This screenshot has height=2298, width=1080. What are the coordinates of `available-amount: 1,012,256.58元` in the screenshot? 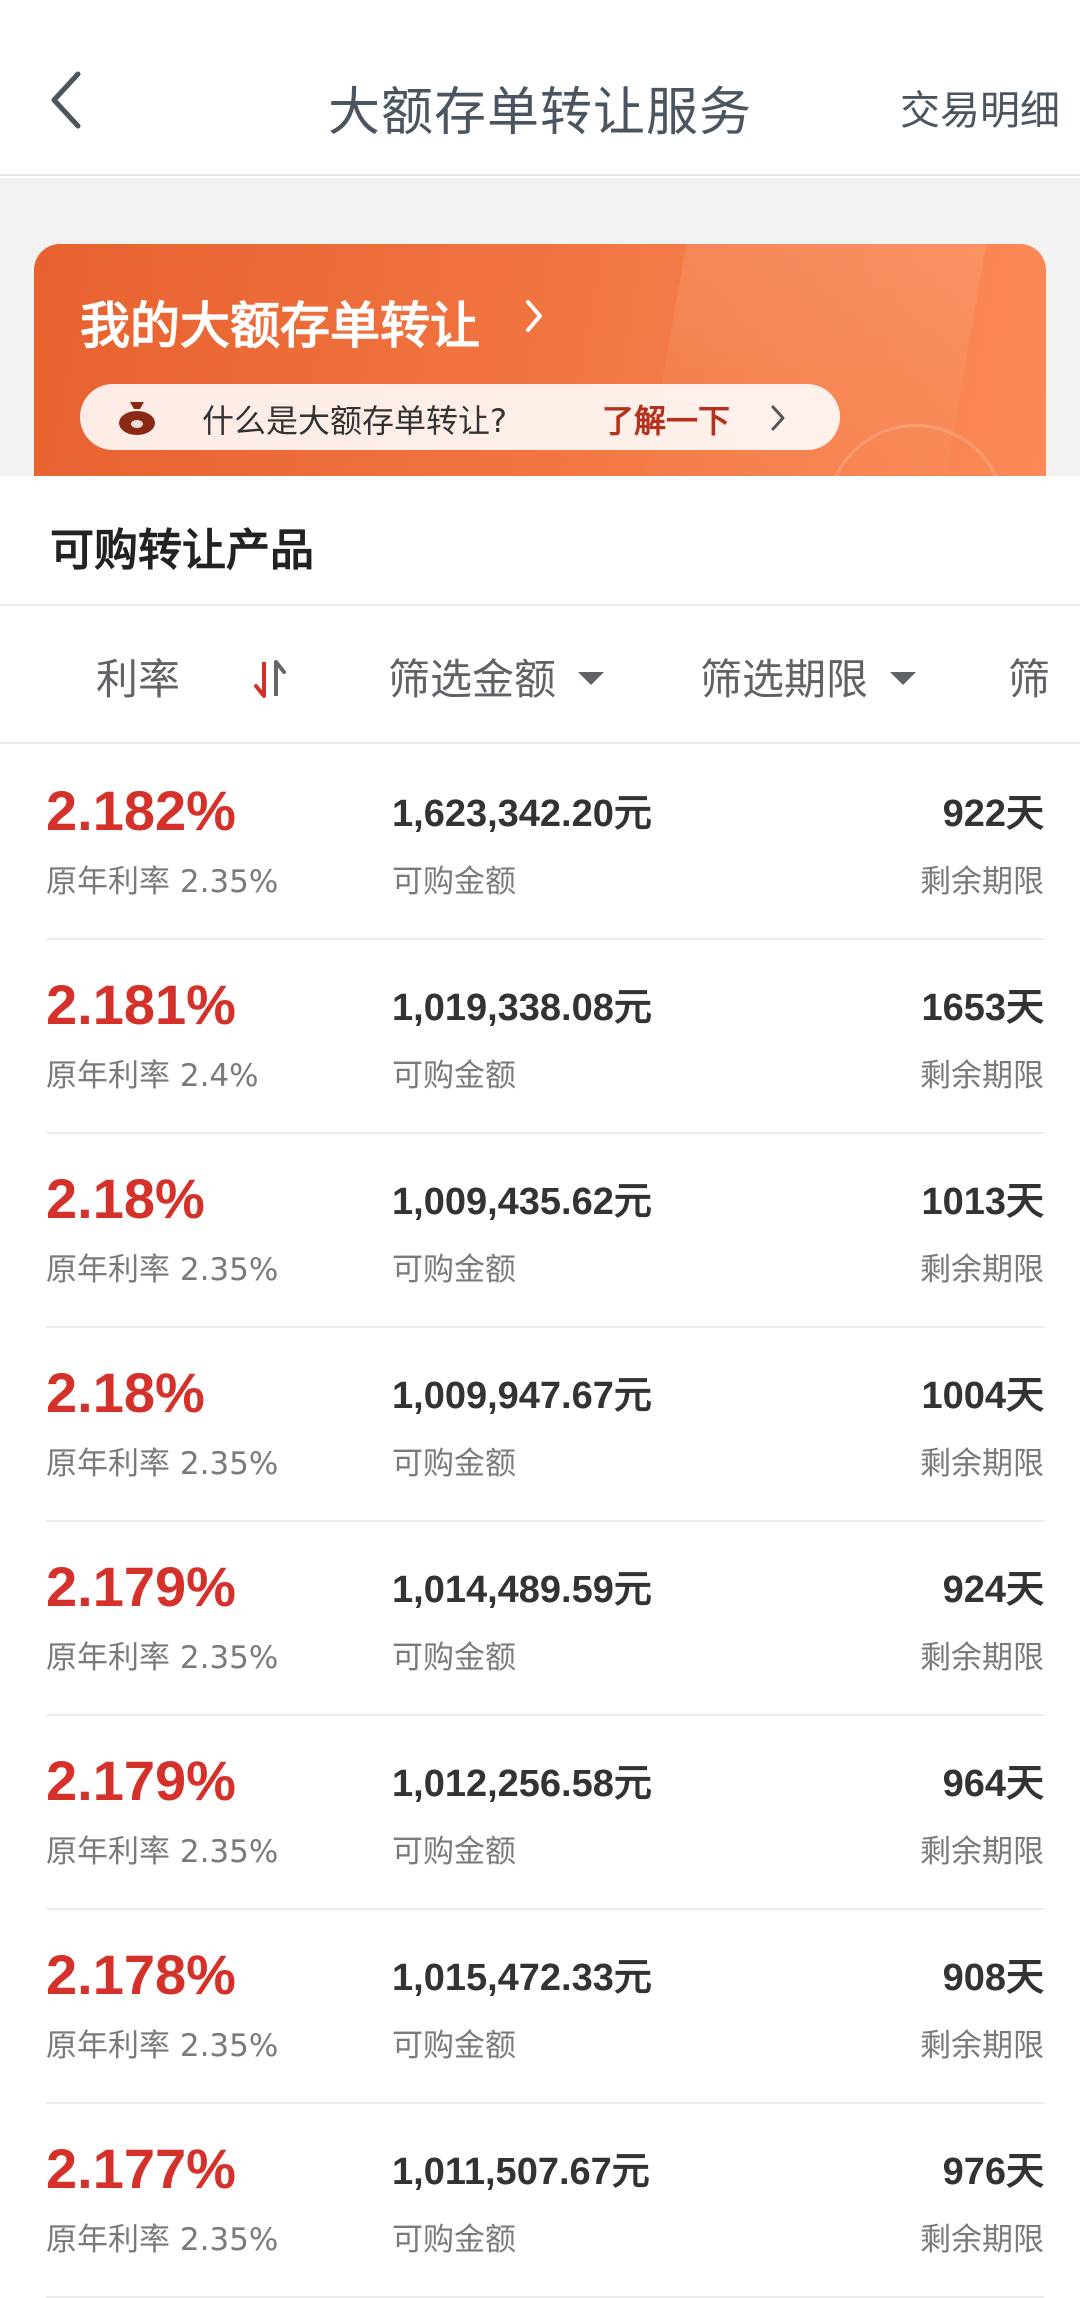 It's located at (522, 1784).